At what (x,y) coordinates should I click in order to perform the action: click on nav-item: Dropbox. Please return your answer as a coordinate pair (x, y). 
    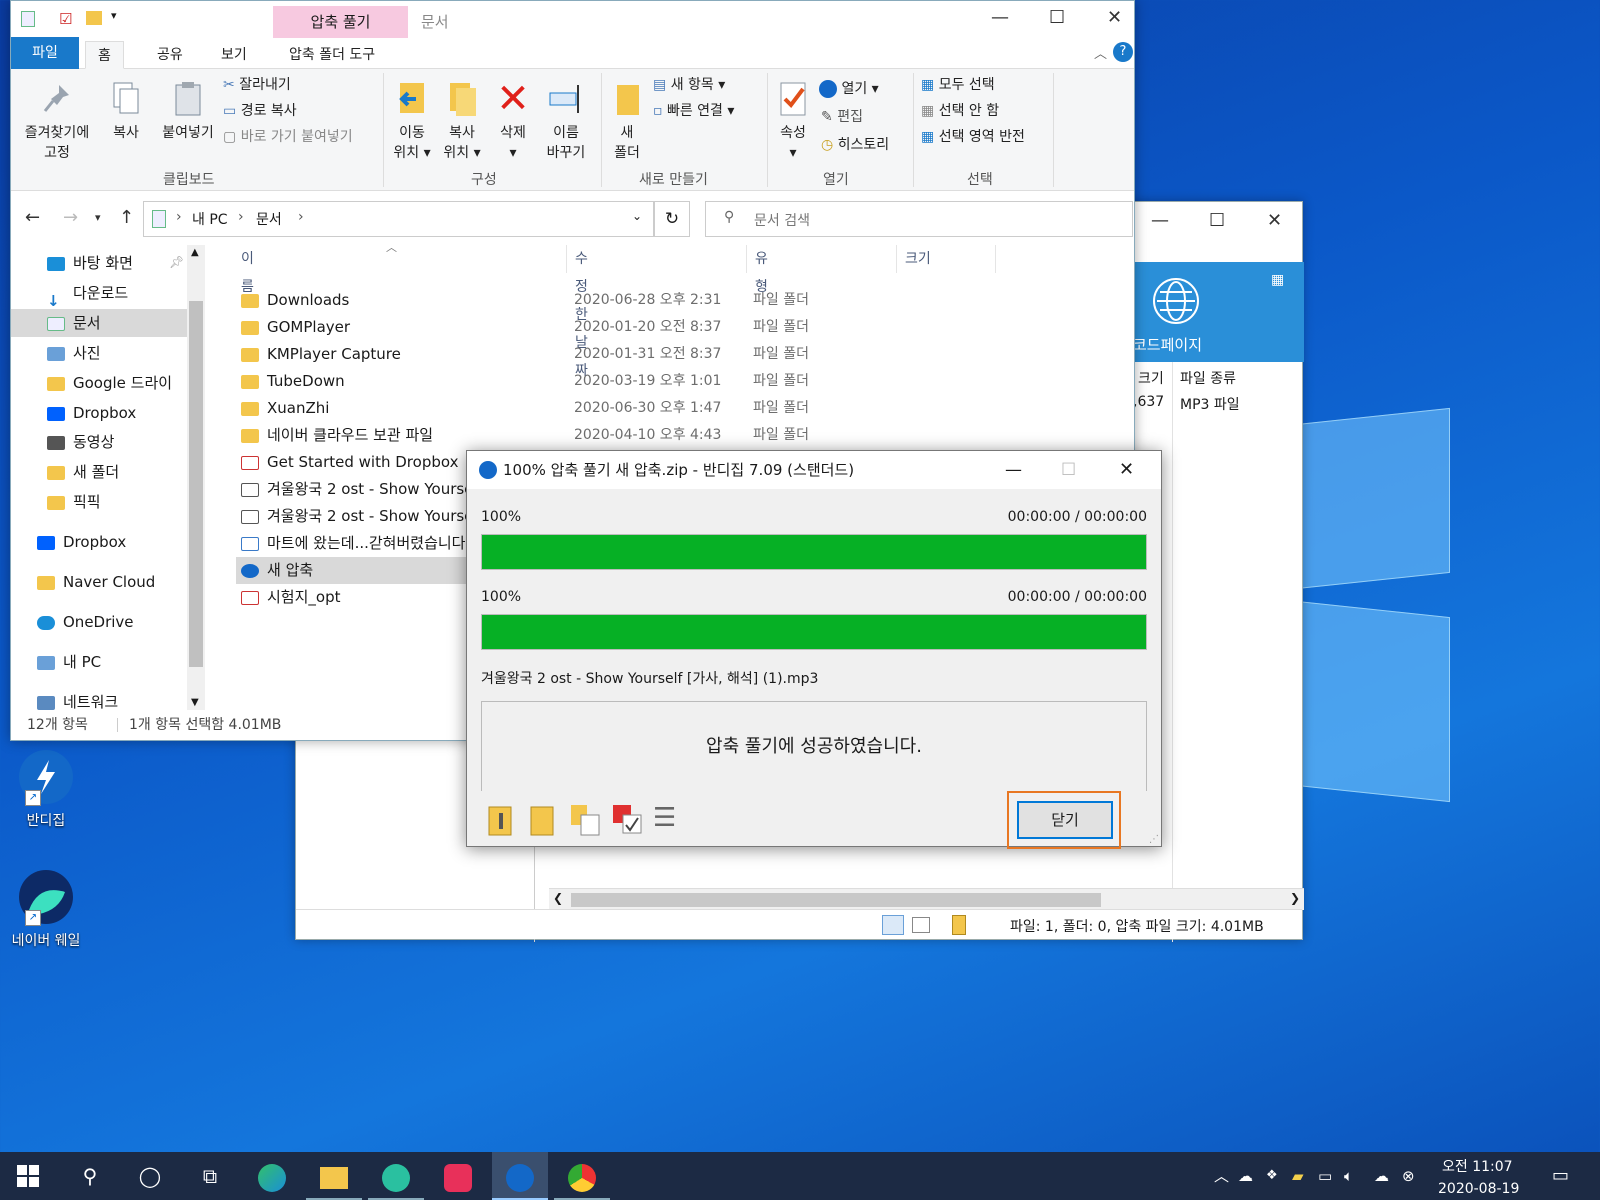
    Looking at the image, I should click on (81, 542).